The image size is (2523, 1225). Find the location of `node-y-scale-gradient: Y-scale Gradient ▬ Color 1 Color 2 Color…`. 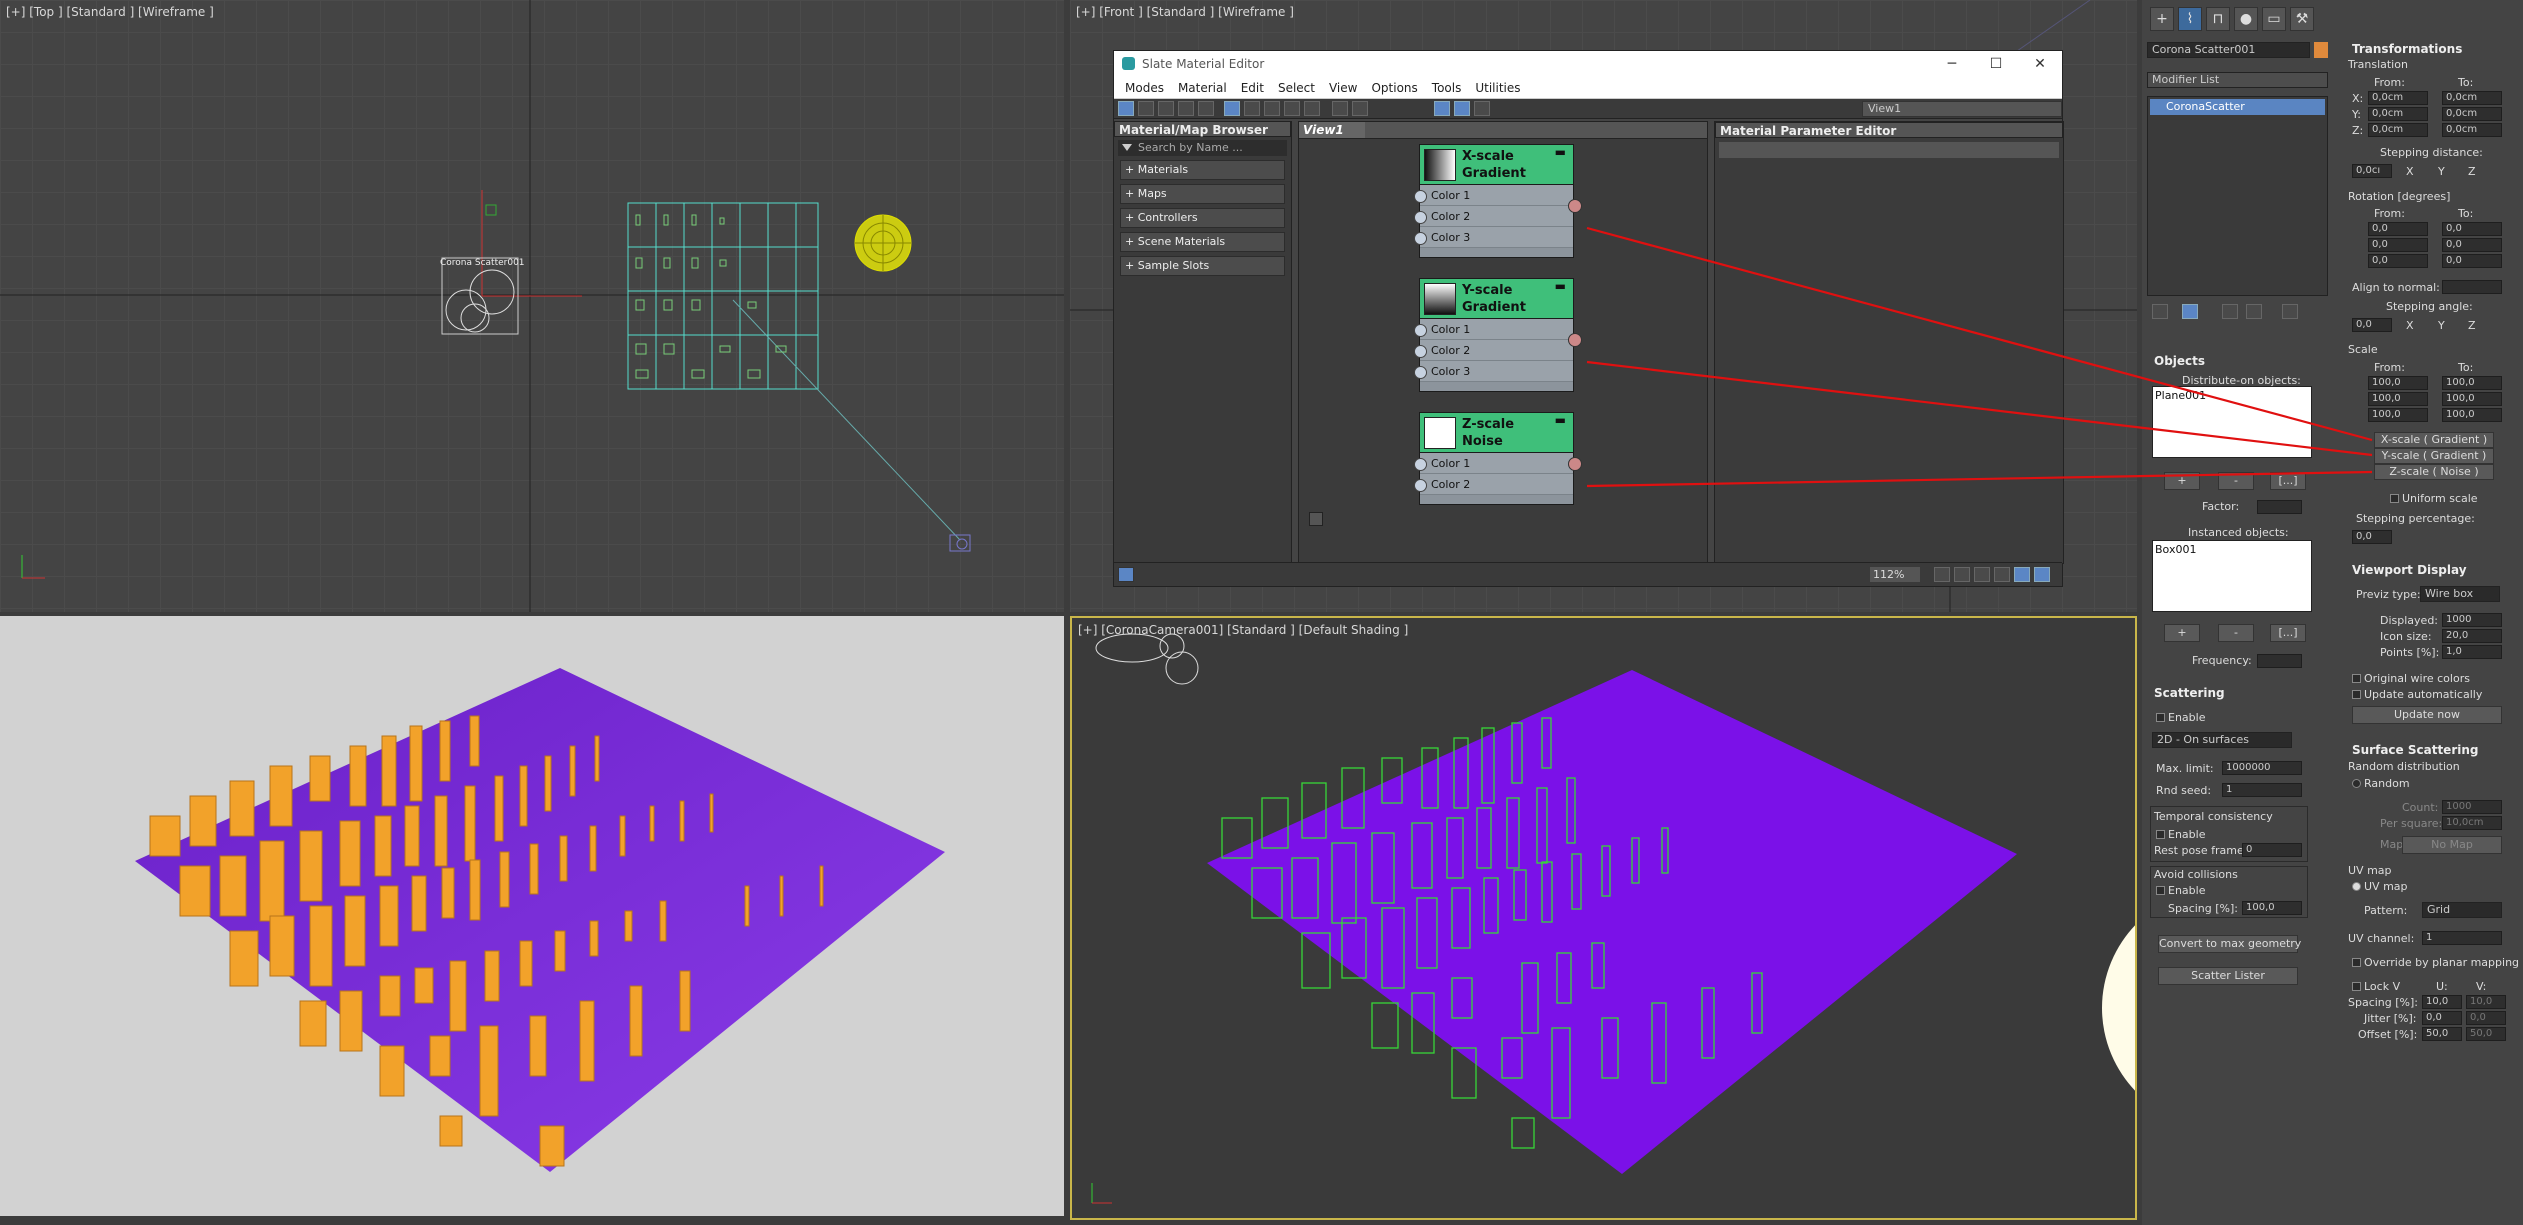

node-y-scale-gradient: Y-scale Gradient ▬ Color 1 Color 2 Color… is located at coordinates (1498, 335).